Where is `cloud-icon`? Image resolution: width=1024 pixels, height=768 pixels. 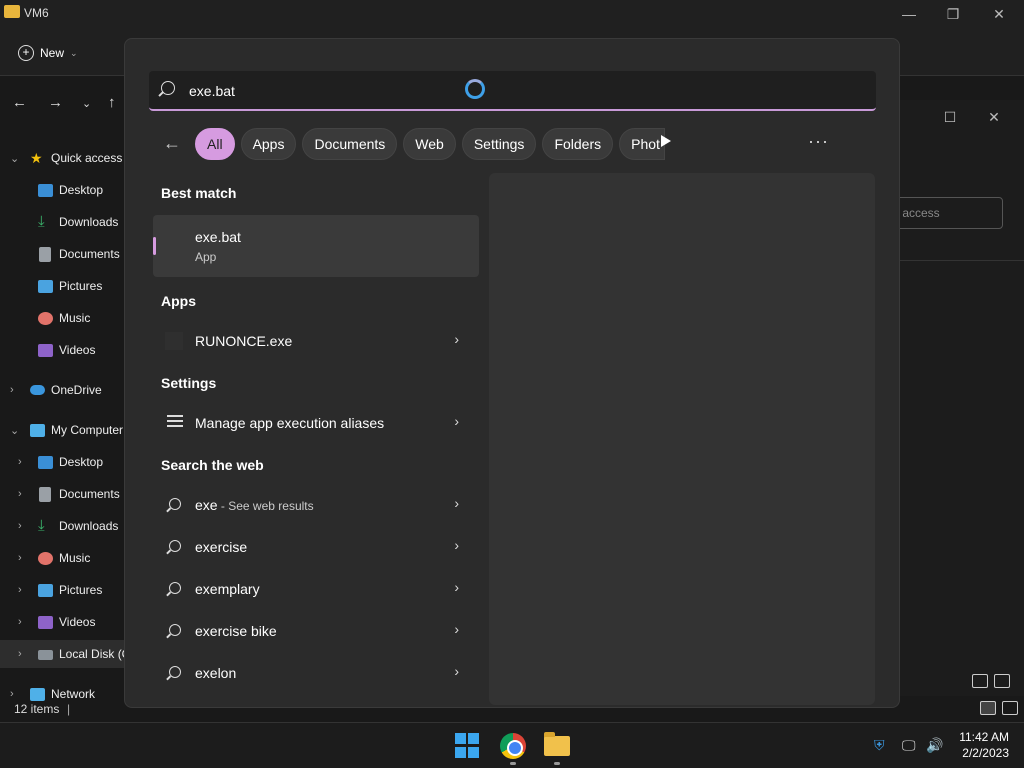
cloud-icon is located at coordinates (37, 390).